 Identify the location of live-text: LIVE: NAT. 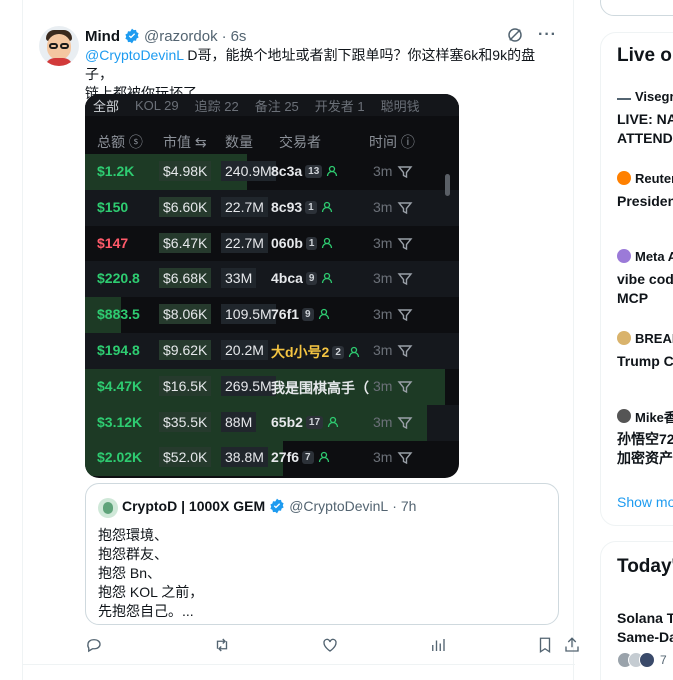
(645, 119).